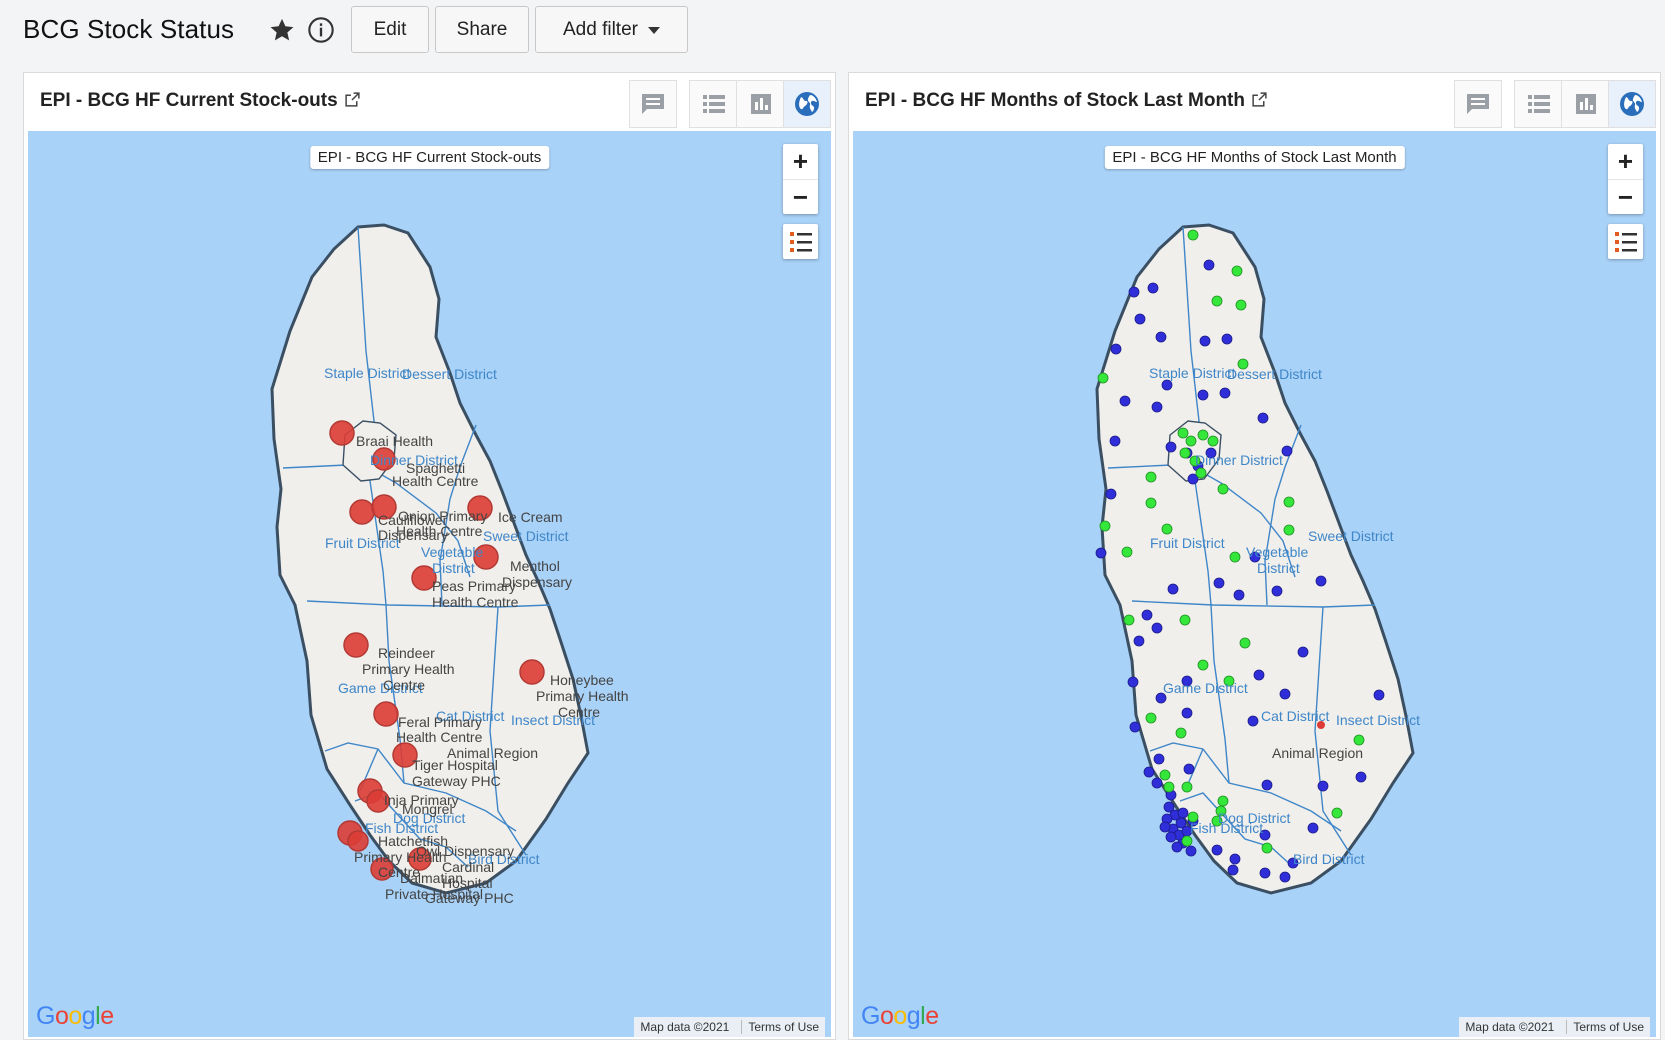 This screenshot has height=1040, width=1665. I want to click on map-title-label: EPI - BCG HF Months of Stock Last Month, so click(1254, 157).